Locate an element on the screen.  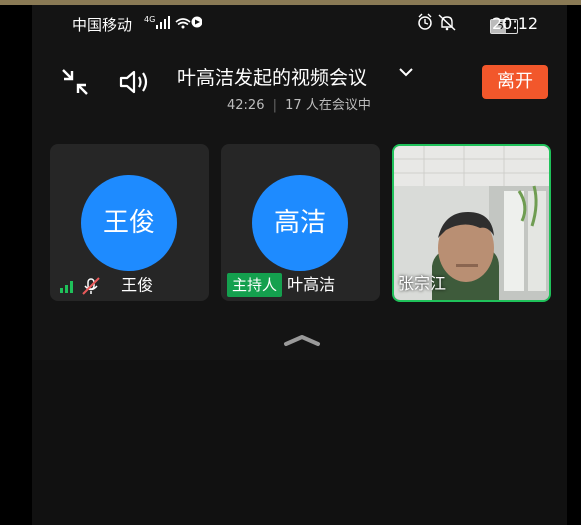
collapse-handle-icon is located at coordinates (302, 340).